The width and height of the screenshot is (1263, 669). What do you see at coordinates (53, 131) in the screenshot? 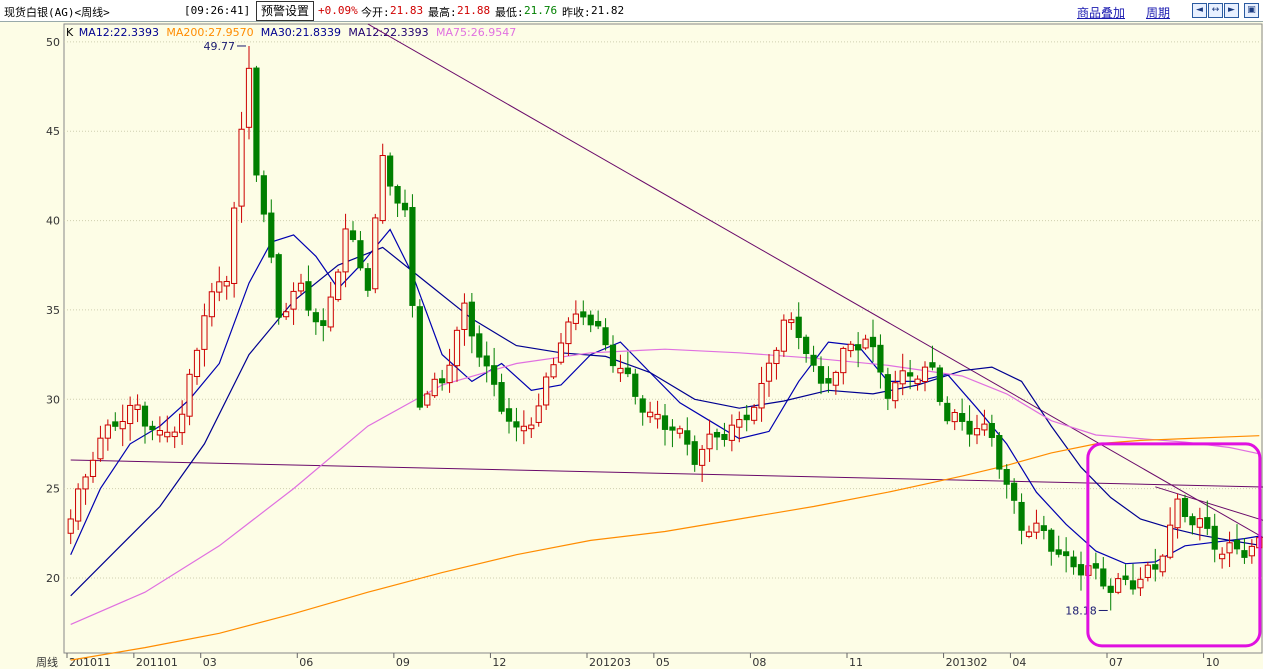
I see `y-tick-label: 45` at bounding box center [53, 131].